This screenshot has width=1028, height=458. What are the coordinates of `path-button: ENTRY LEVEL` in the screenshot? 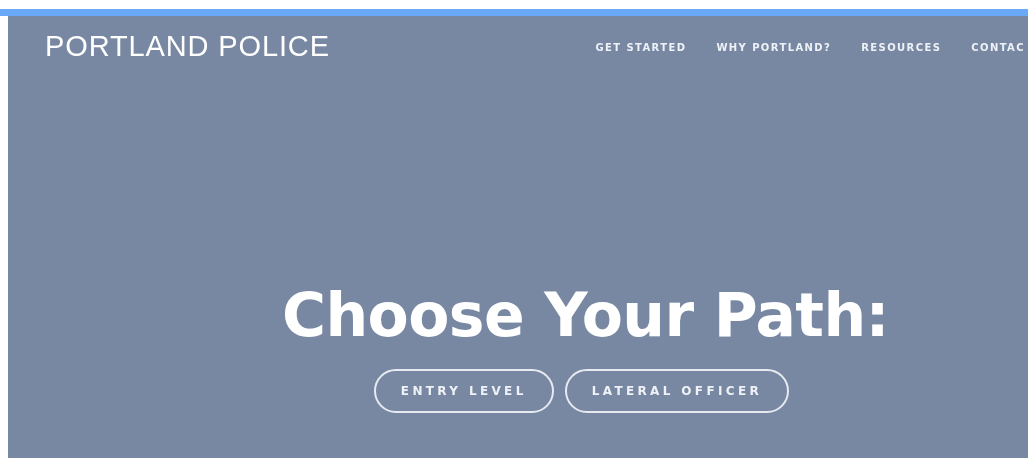 It's located at (463, 391).